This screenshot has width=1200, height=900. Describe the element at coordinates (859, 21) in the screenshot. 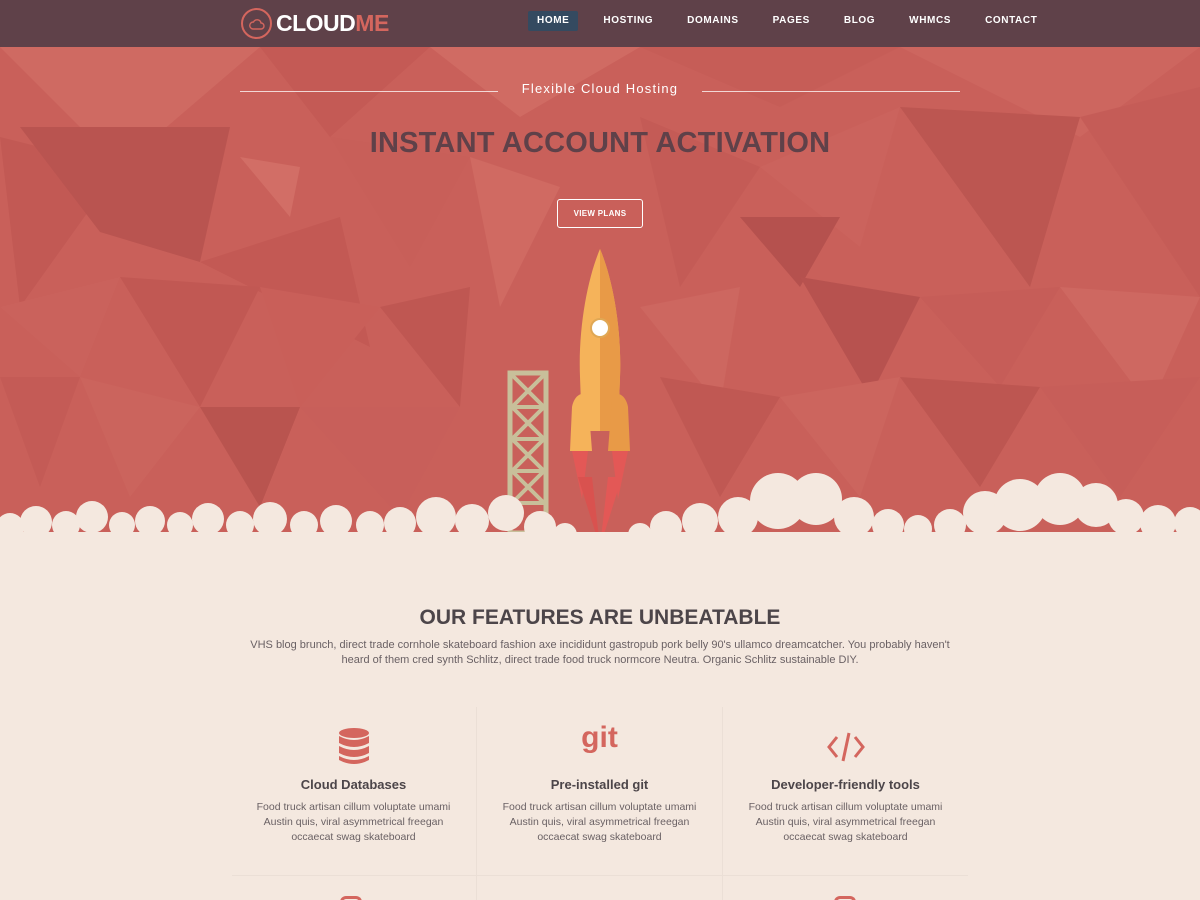

I see `nav-blog: BLOG` at that location.